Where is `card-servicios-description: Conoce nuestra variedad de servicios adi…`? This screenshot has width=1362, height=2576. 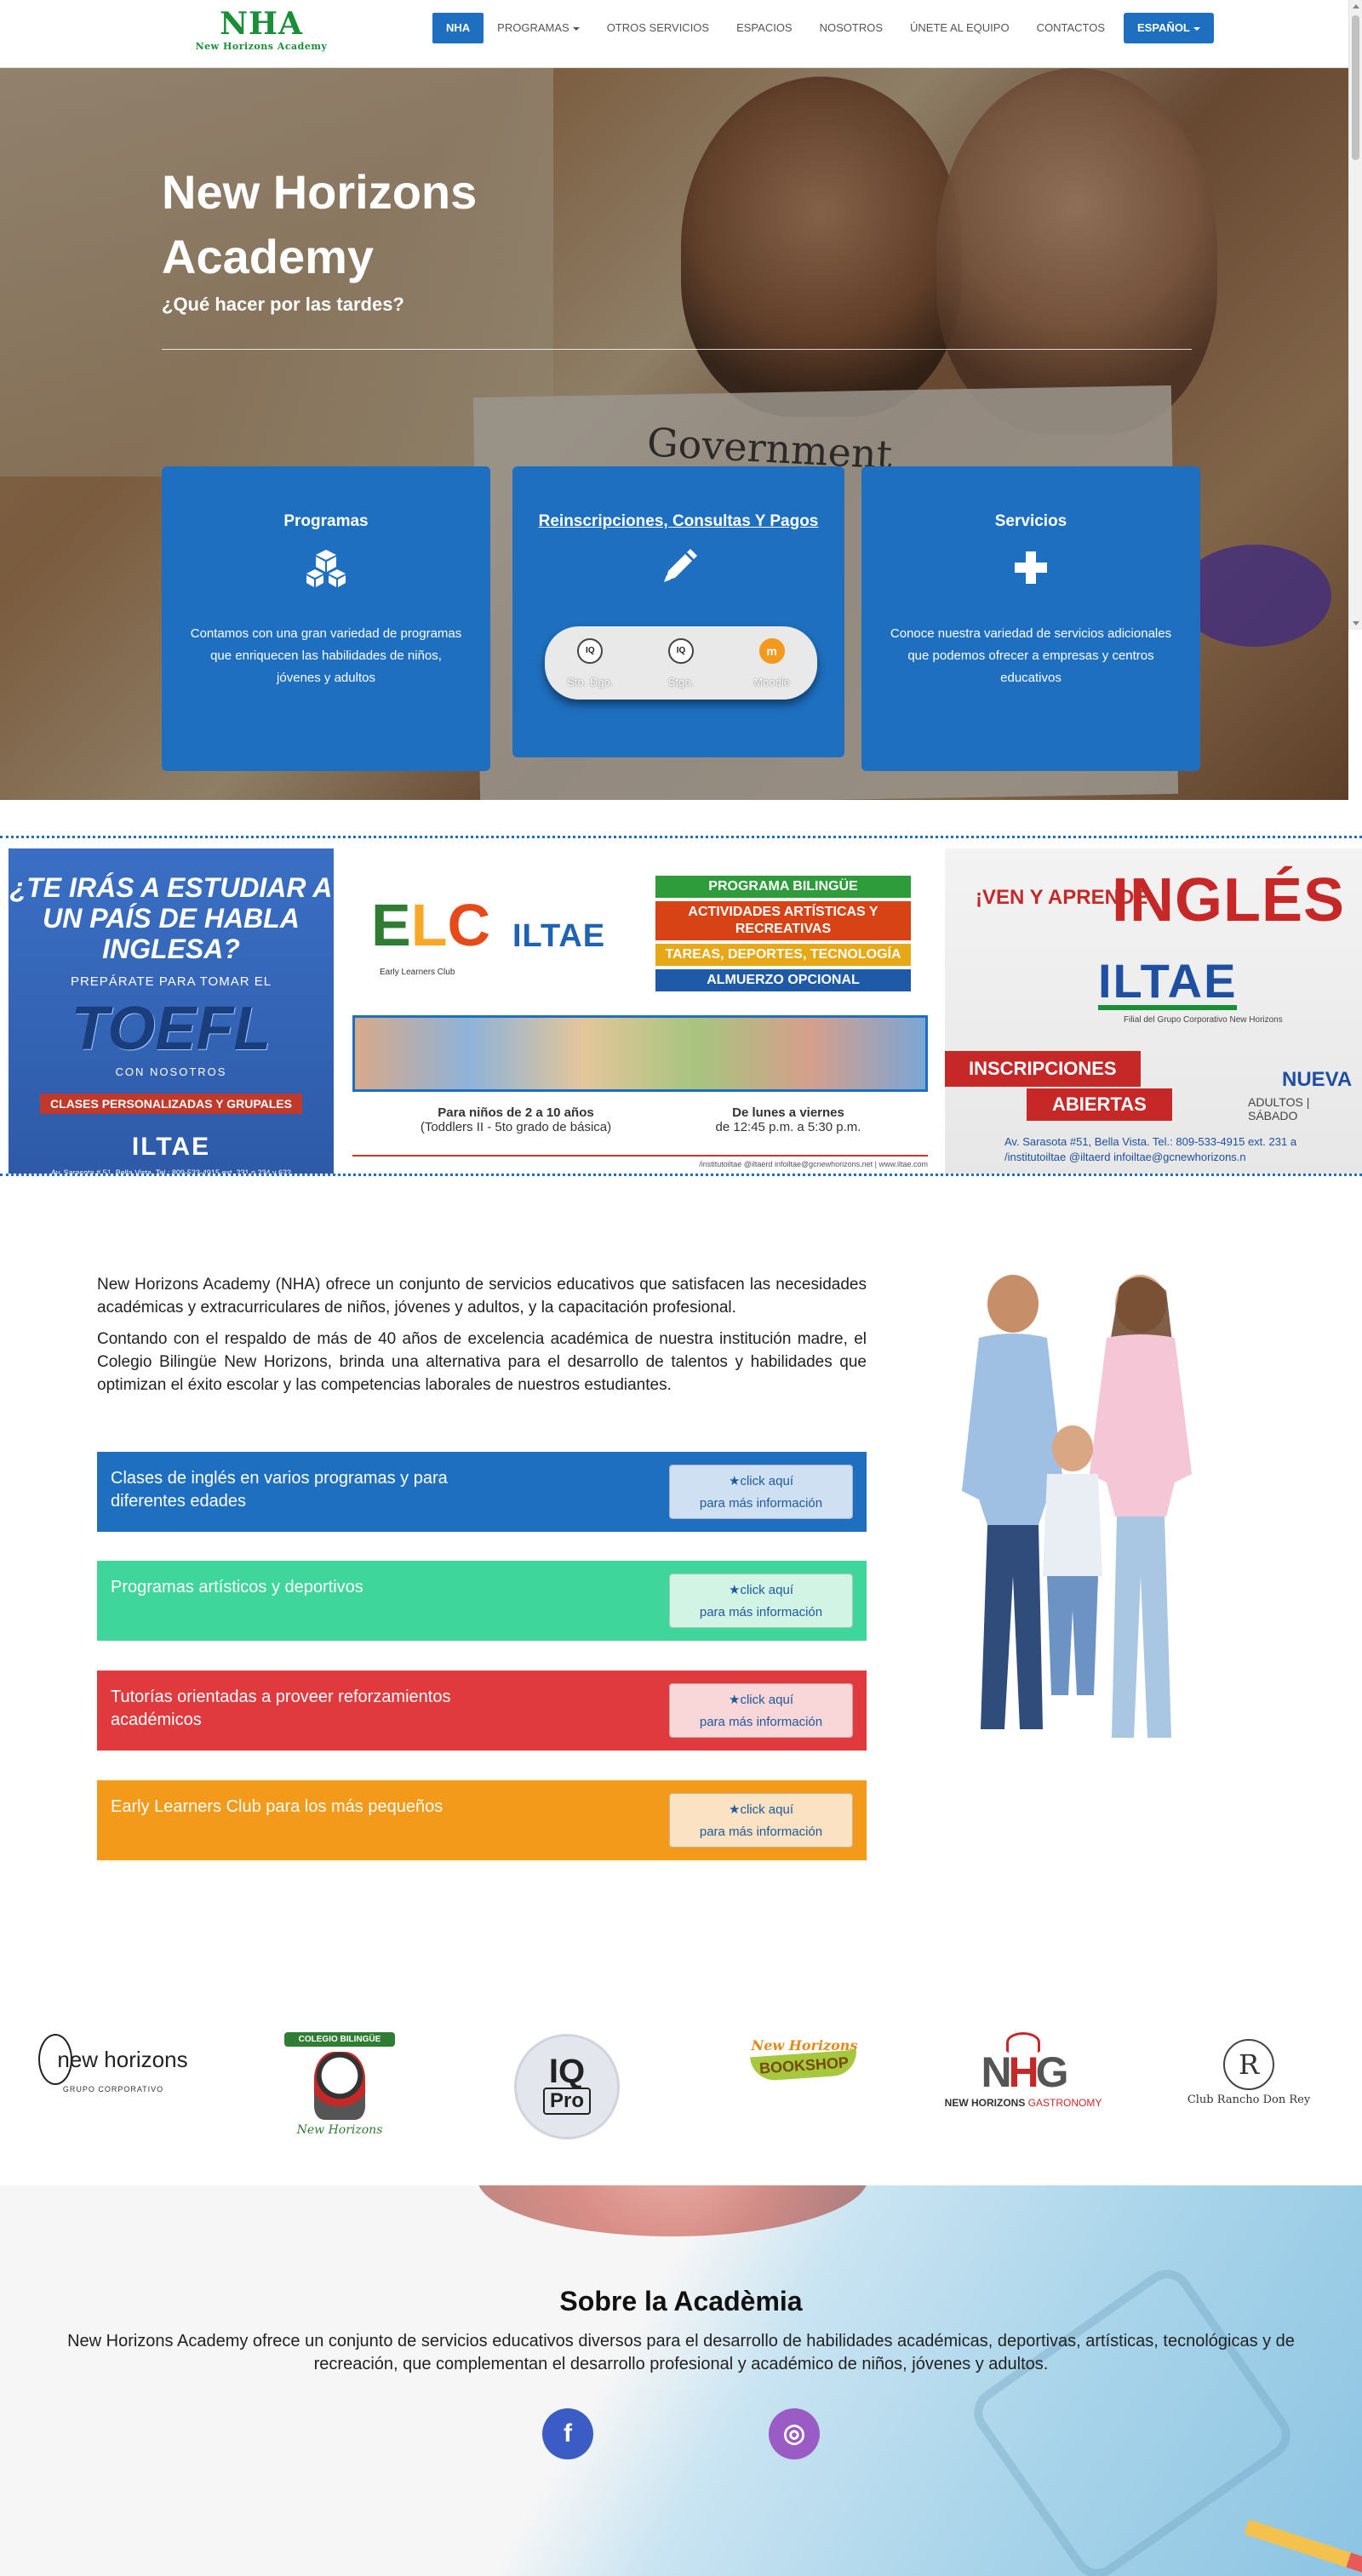
card-servicios-description: Conoce nuestra variedad de servicios adi… is located at coordinates (1031, 655).